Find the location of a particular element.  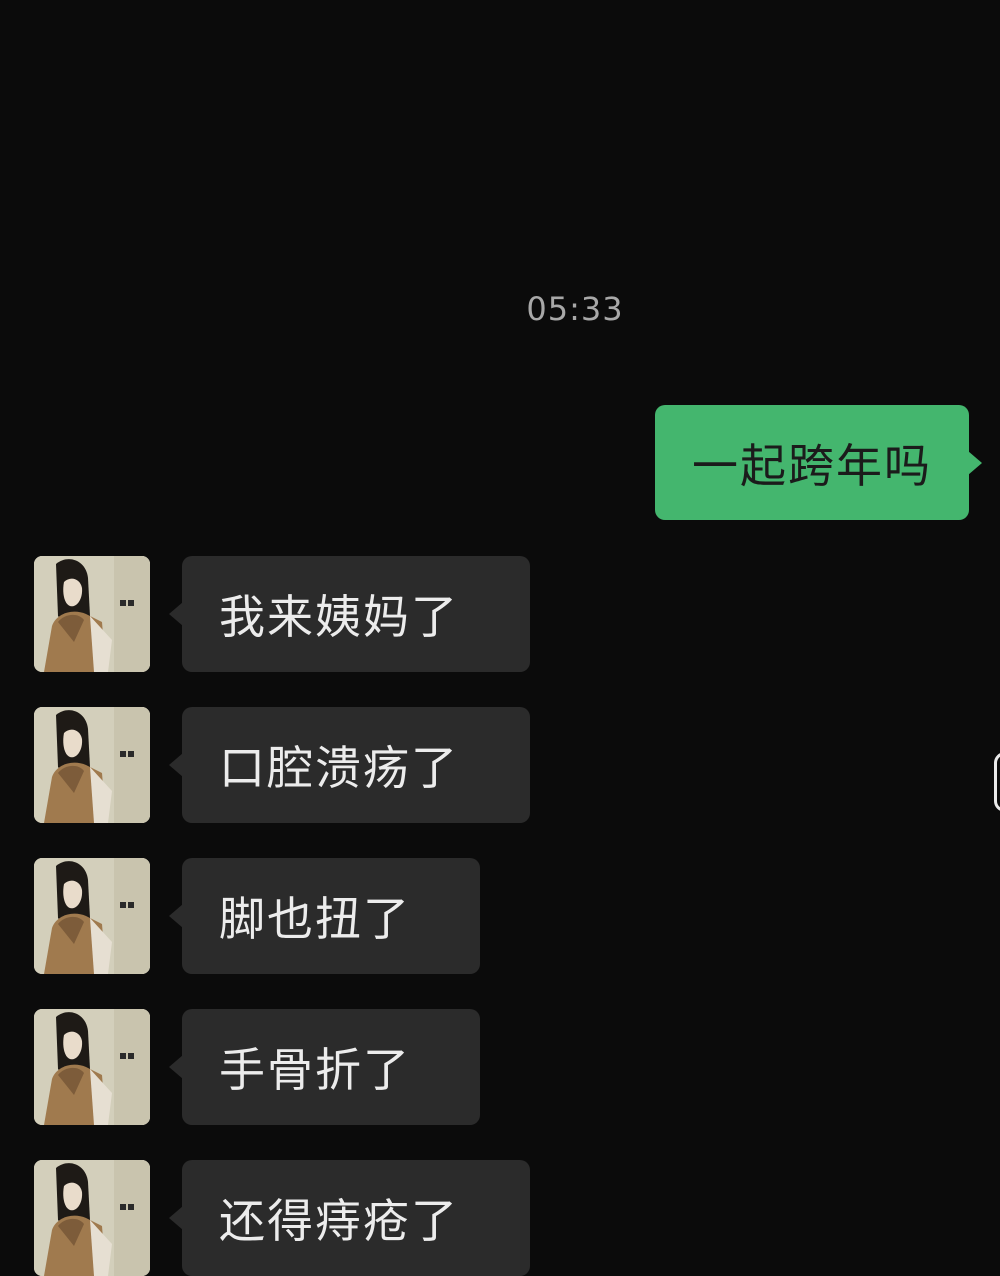

received-message-bubble: 手骨折了 is located at coordinates (324, 1067).